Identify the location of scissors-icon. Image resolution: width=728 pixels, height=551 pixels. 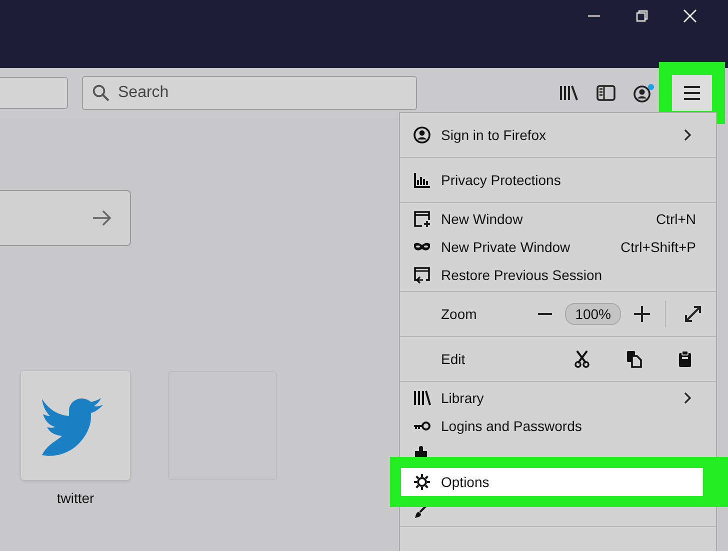
(582, 359).